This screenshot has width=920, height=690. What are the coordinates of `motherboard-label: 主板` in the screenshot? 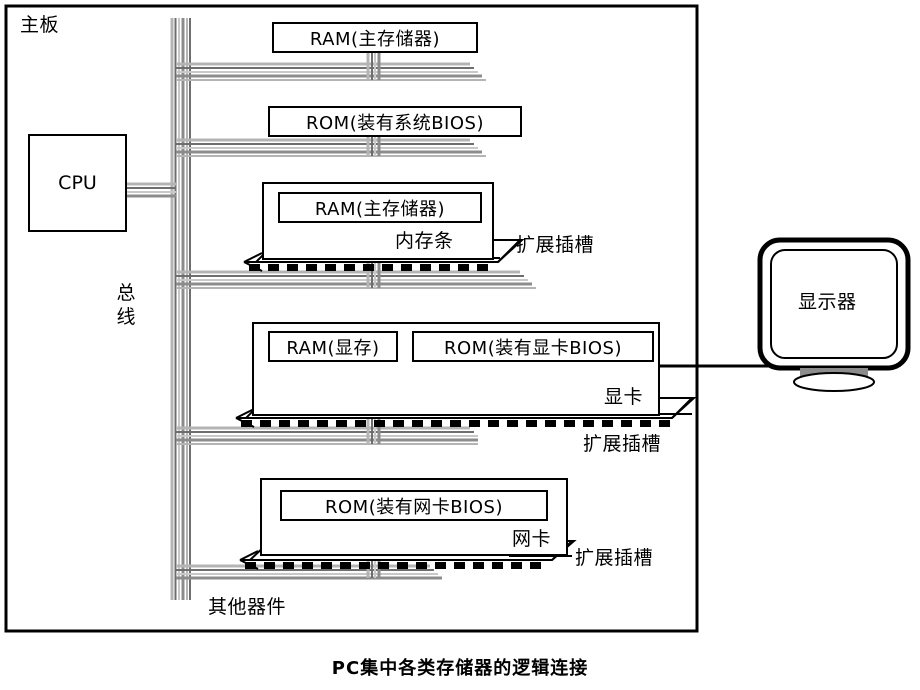 It's located at (40, 25).